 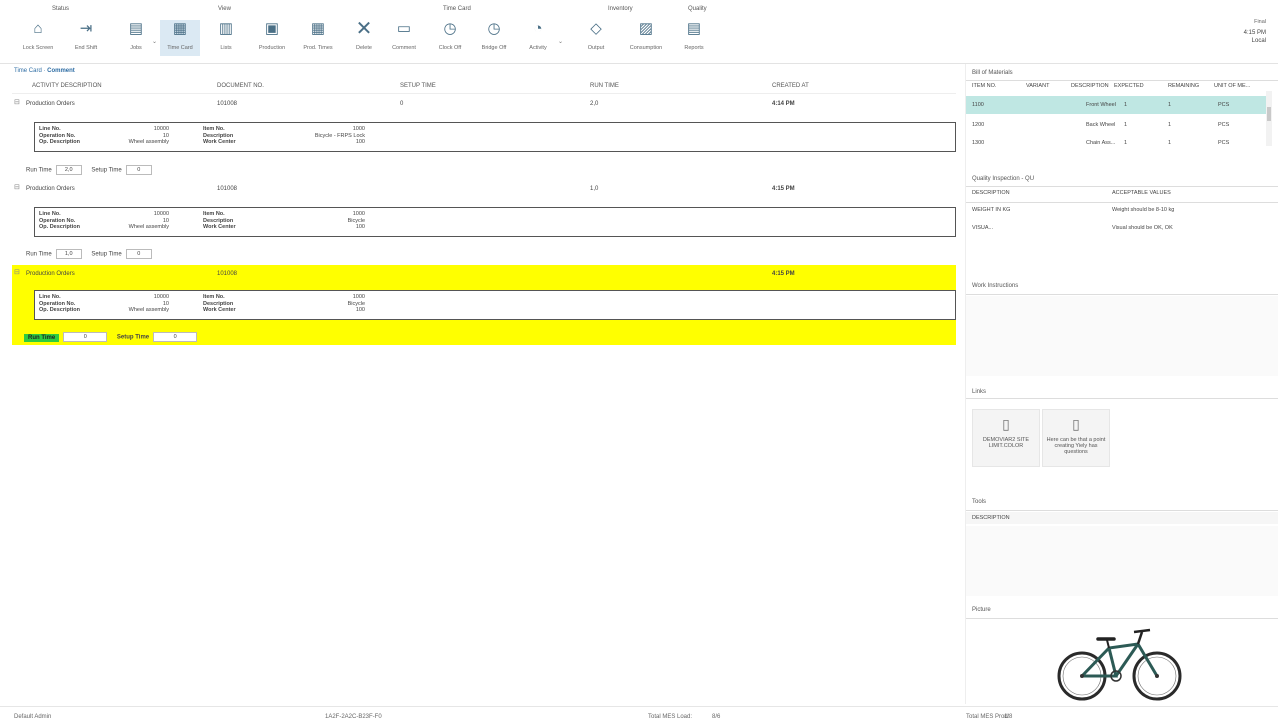 What do you see at coordinates (85, 337) in the screenshot?
I see `run-time-input: 0` at bounding box center [85, 337].